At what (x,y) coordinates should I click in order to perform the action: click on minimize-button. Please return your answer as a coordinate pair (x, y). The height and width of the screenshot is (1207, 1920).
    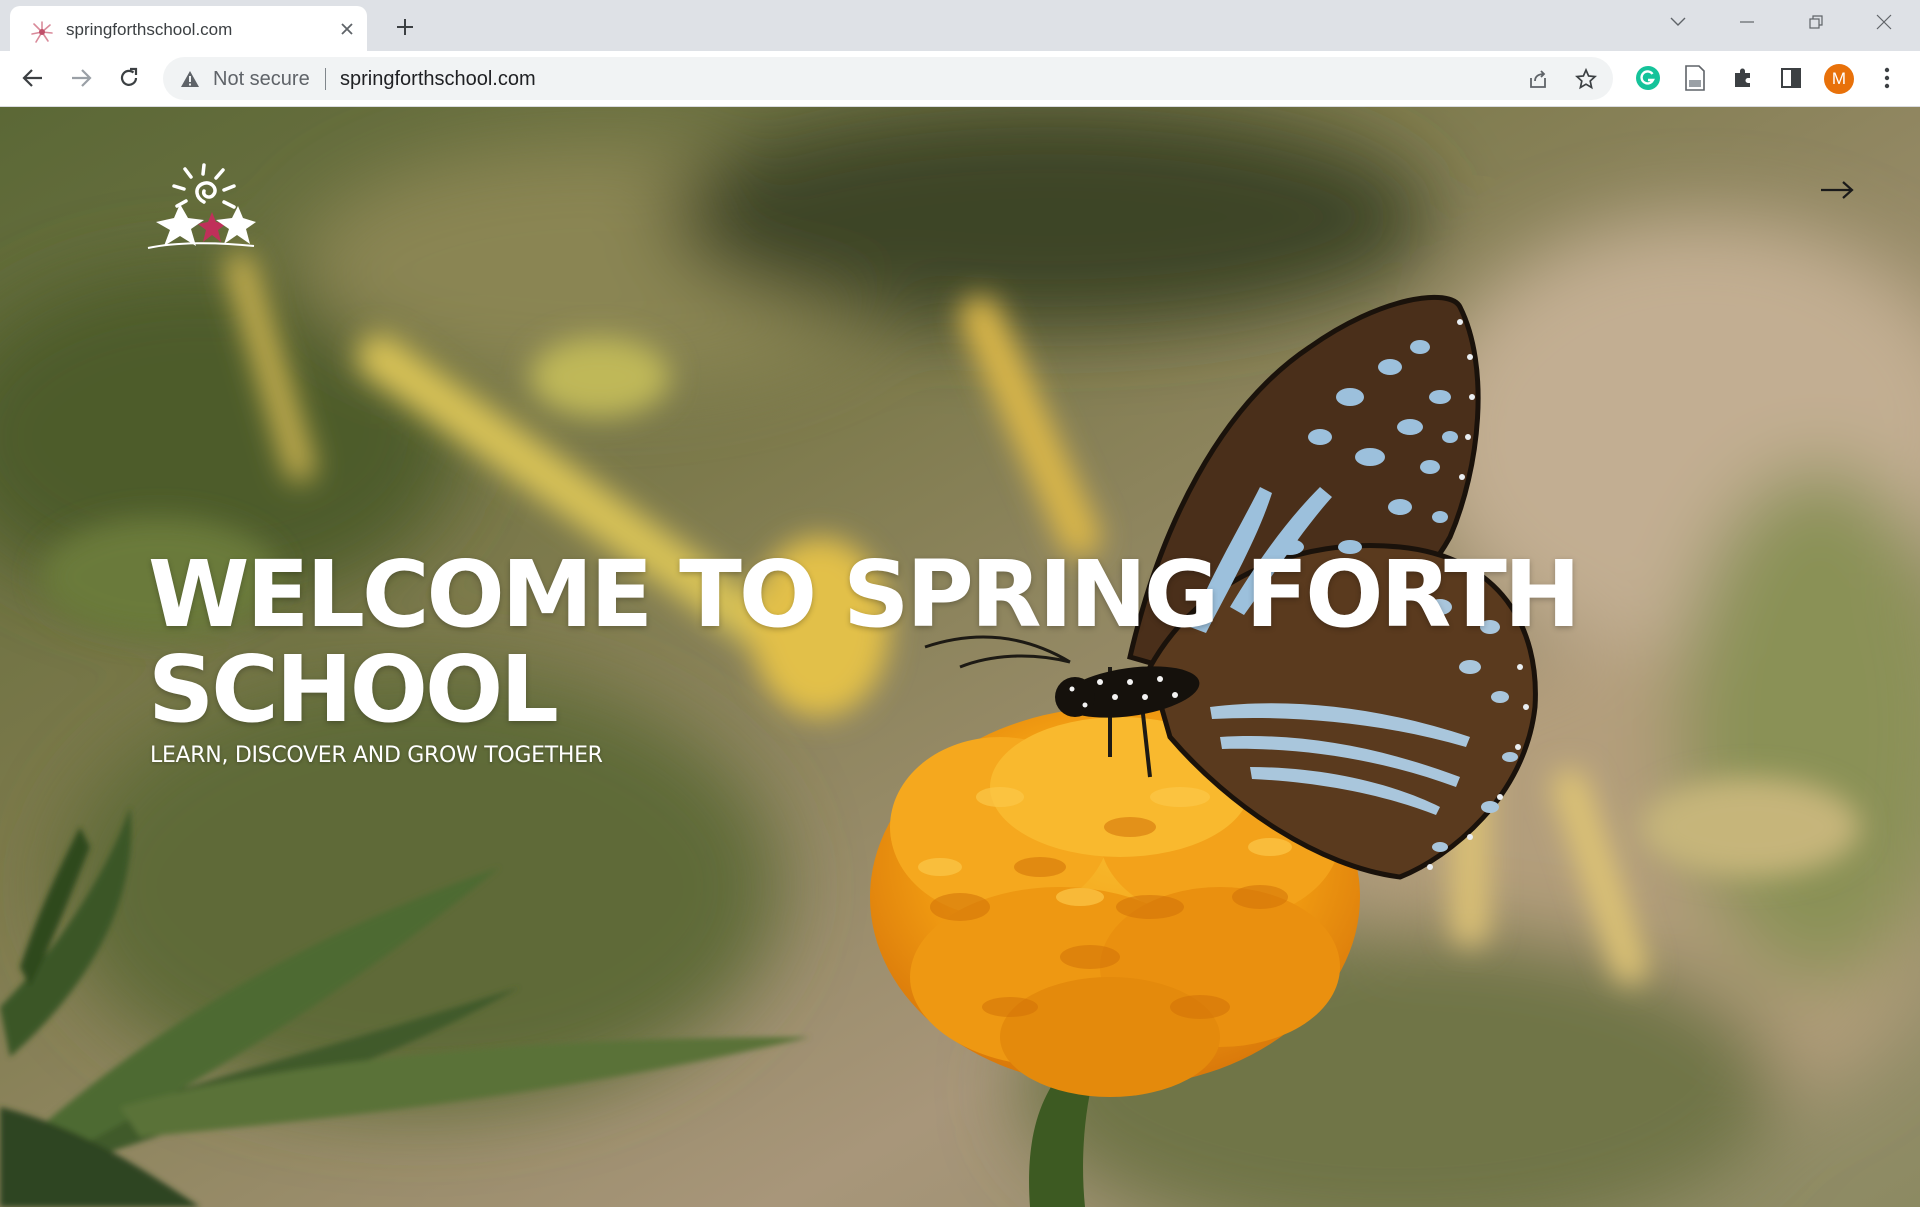
    Looking at the image, I should click on (1747, 22).